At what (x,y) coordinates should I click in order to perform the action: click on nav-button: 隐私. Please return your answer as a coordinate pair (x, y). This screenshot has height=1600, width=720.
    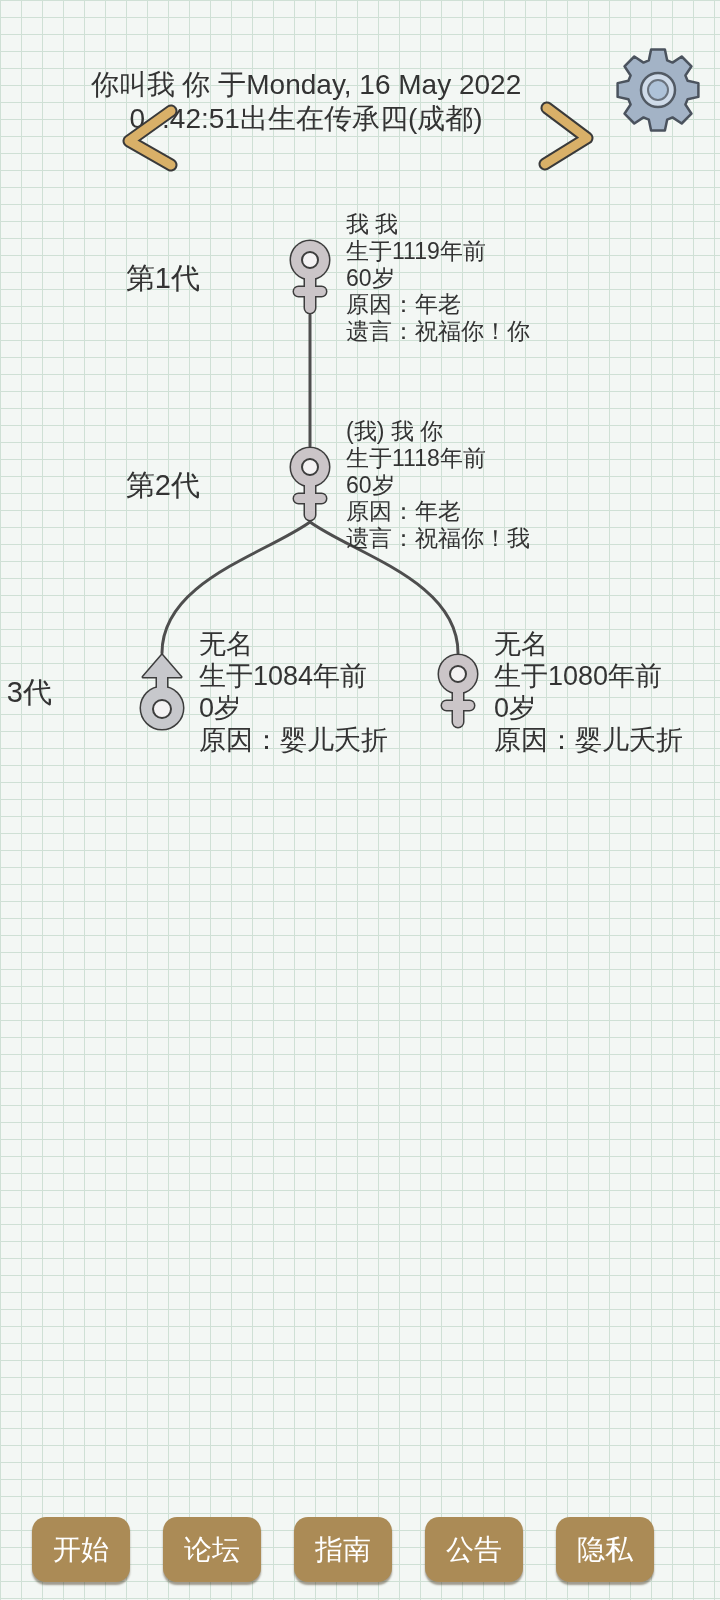
    Looking at the image, I should click on (605, 1549).